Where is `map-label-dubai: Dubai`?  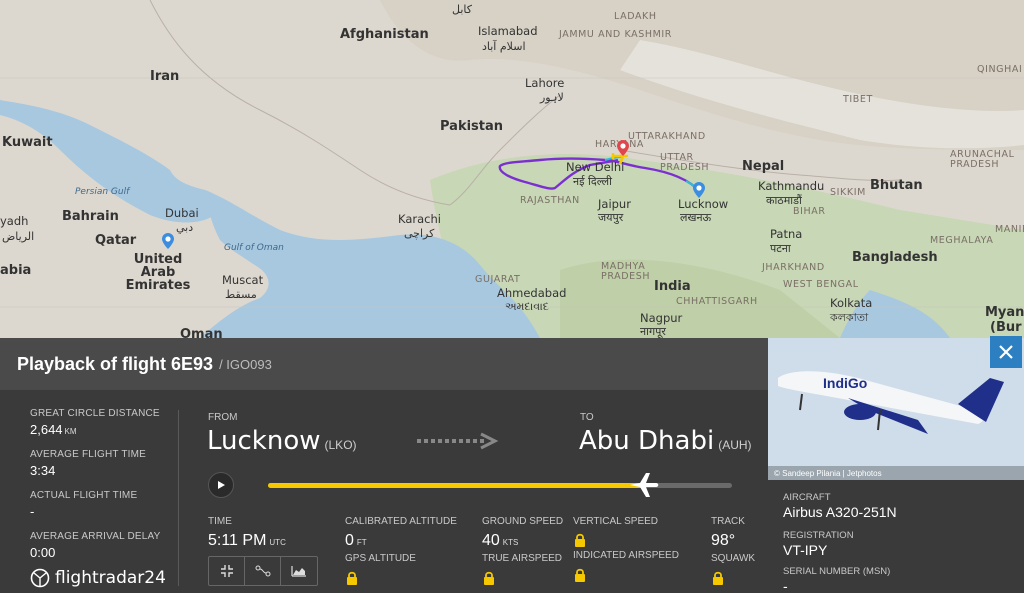 map-label-dubai: Dubai is located at coordinates (182, 213).